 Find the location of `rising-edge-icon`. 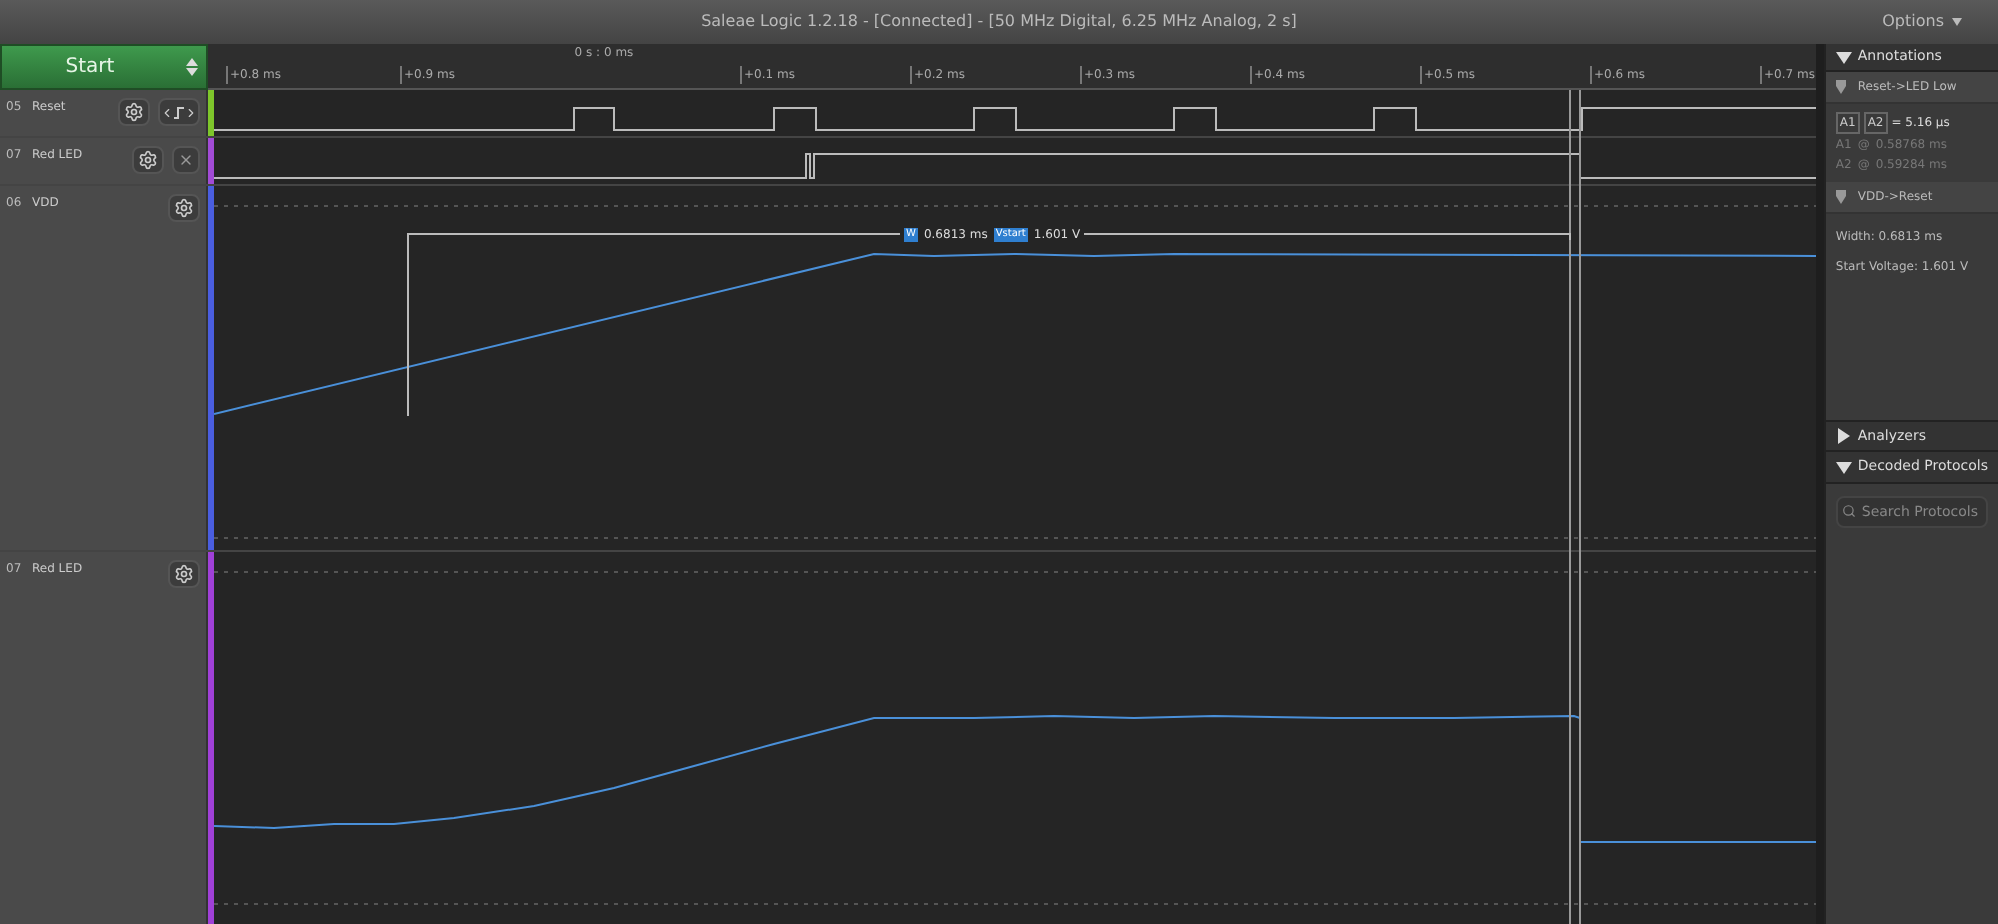

rising-edge-icon is located at coordinates (179, 112).